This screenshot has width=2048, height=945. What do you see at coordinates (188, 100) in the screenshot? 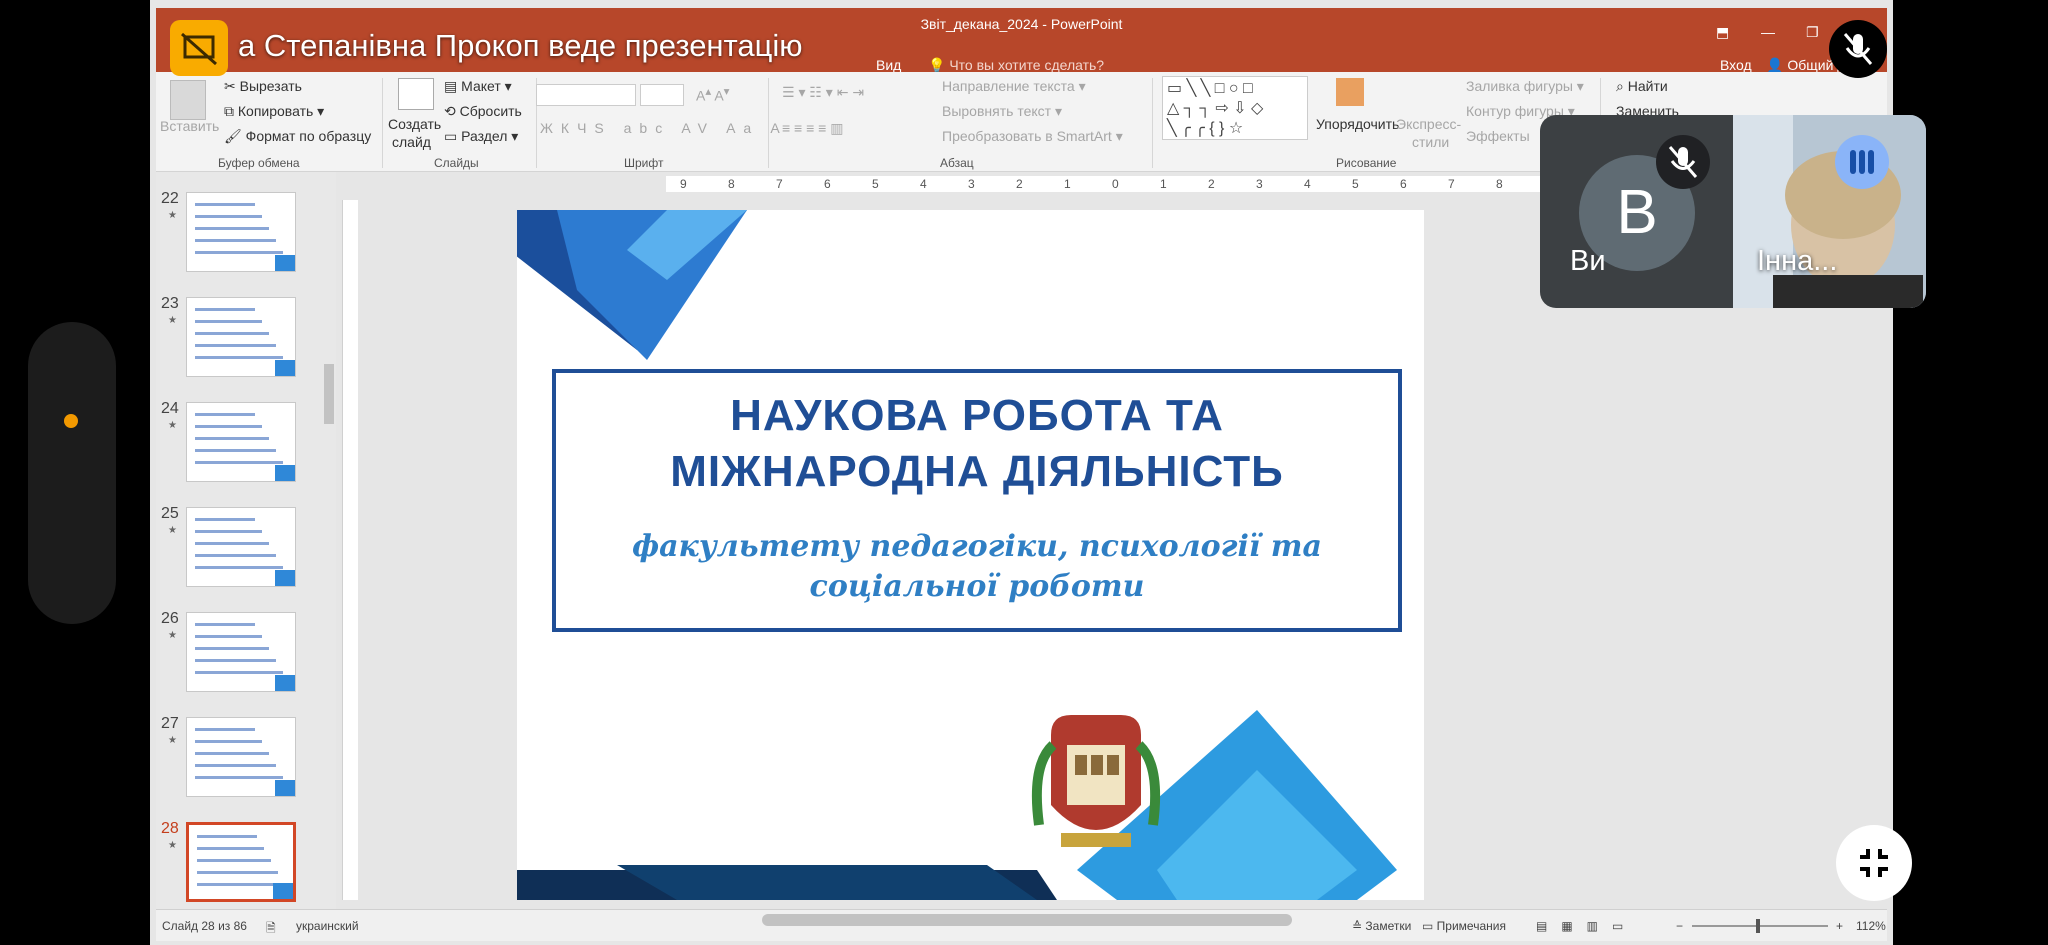
I see `paste-icon` at bounding box center [188, 100].